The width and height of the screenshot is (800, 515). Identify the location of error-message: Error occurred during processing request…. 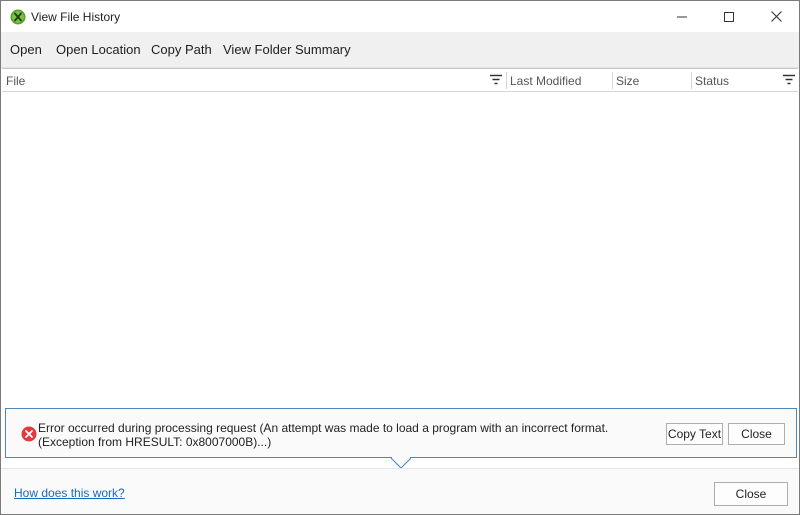
(323, 435).